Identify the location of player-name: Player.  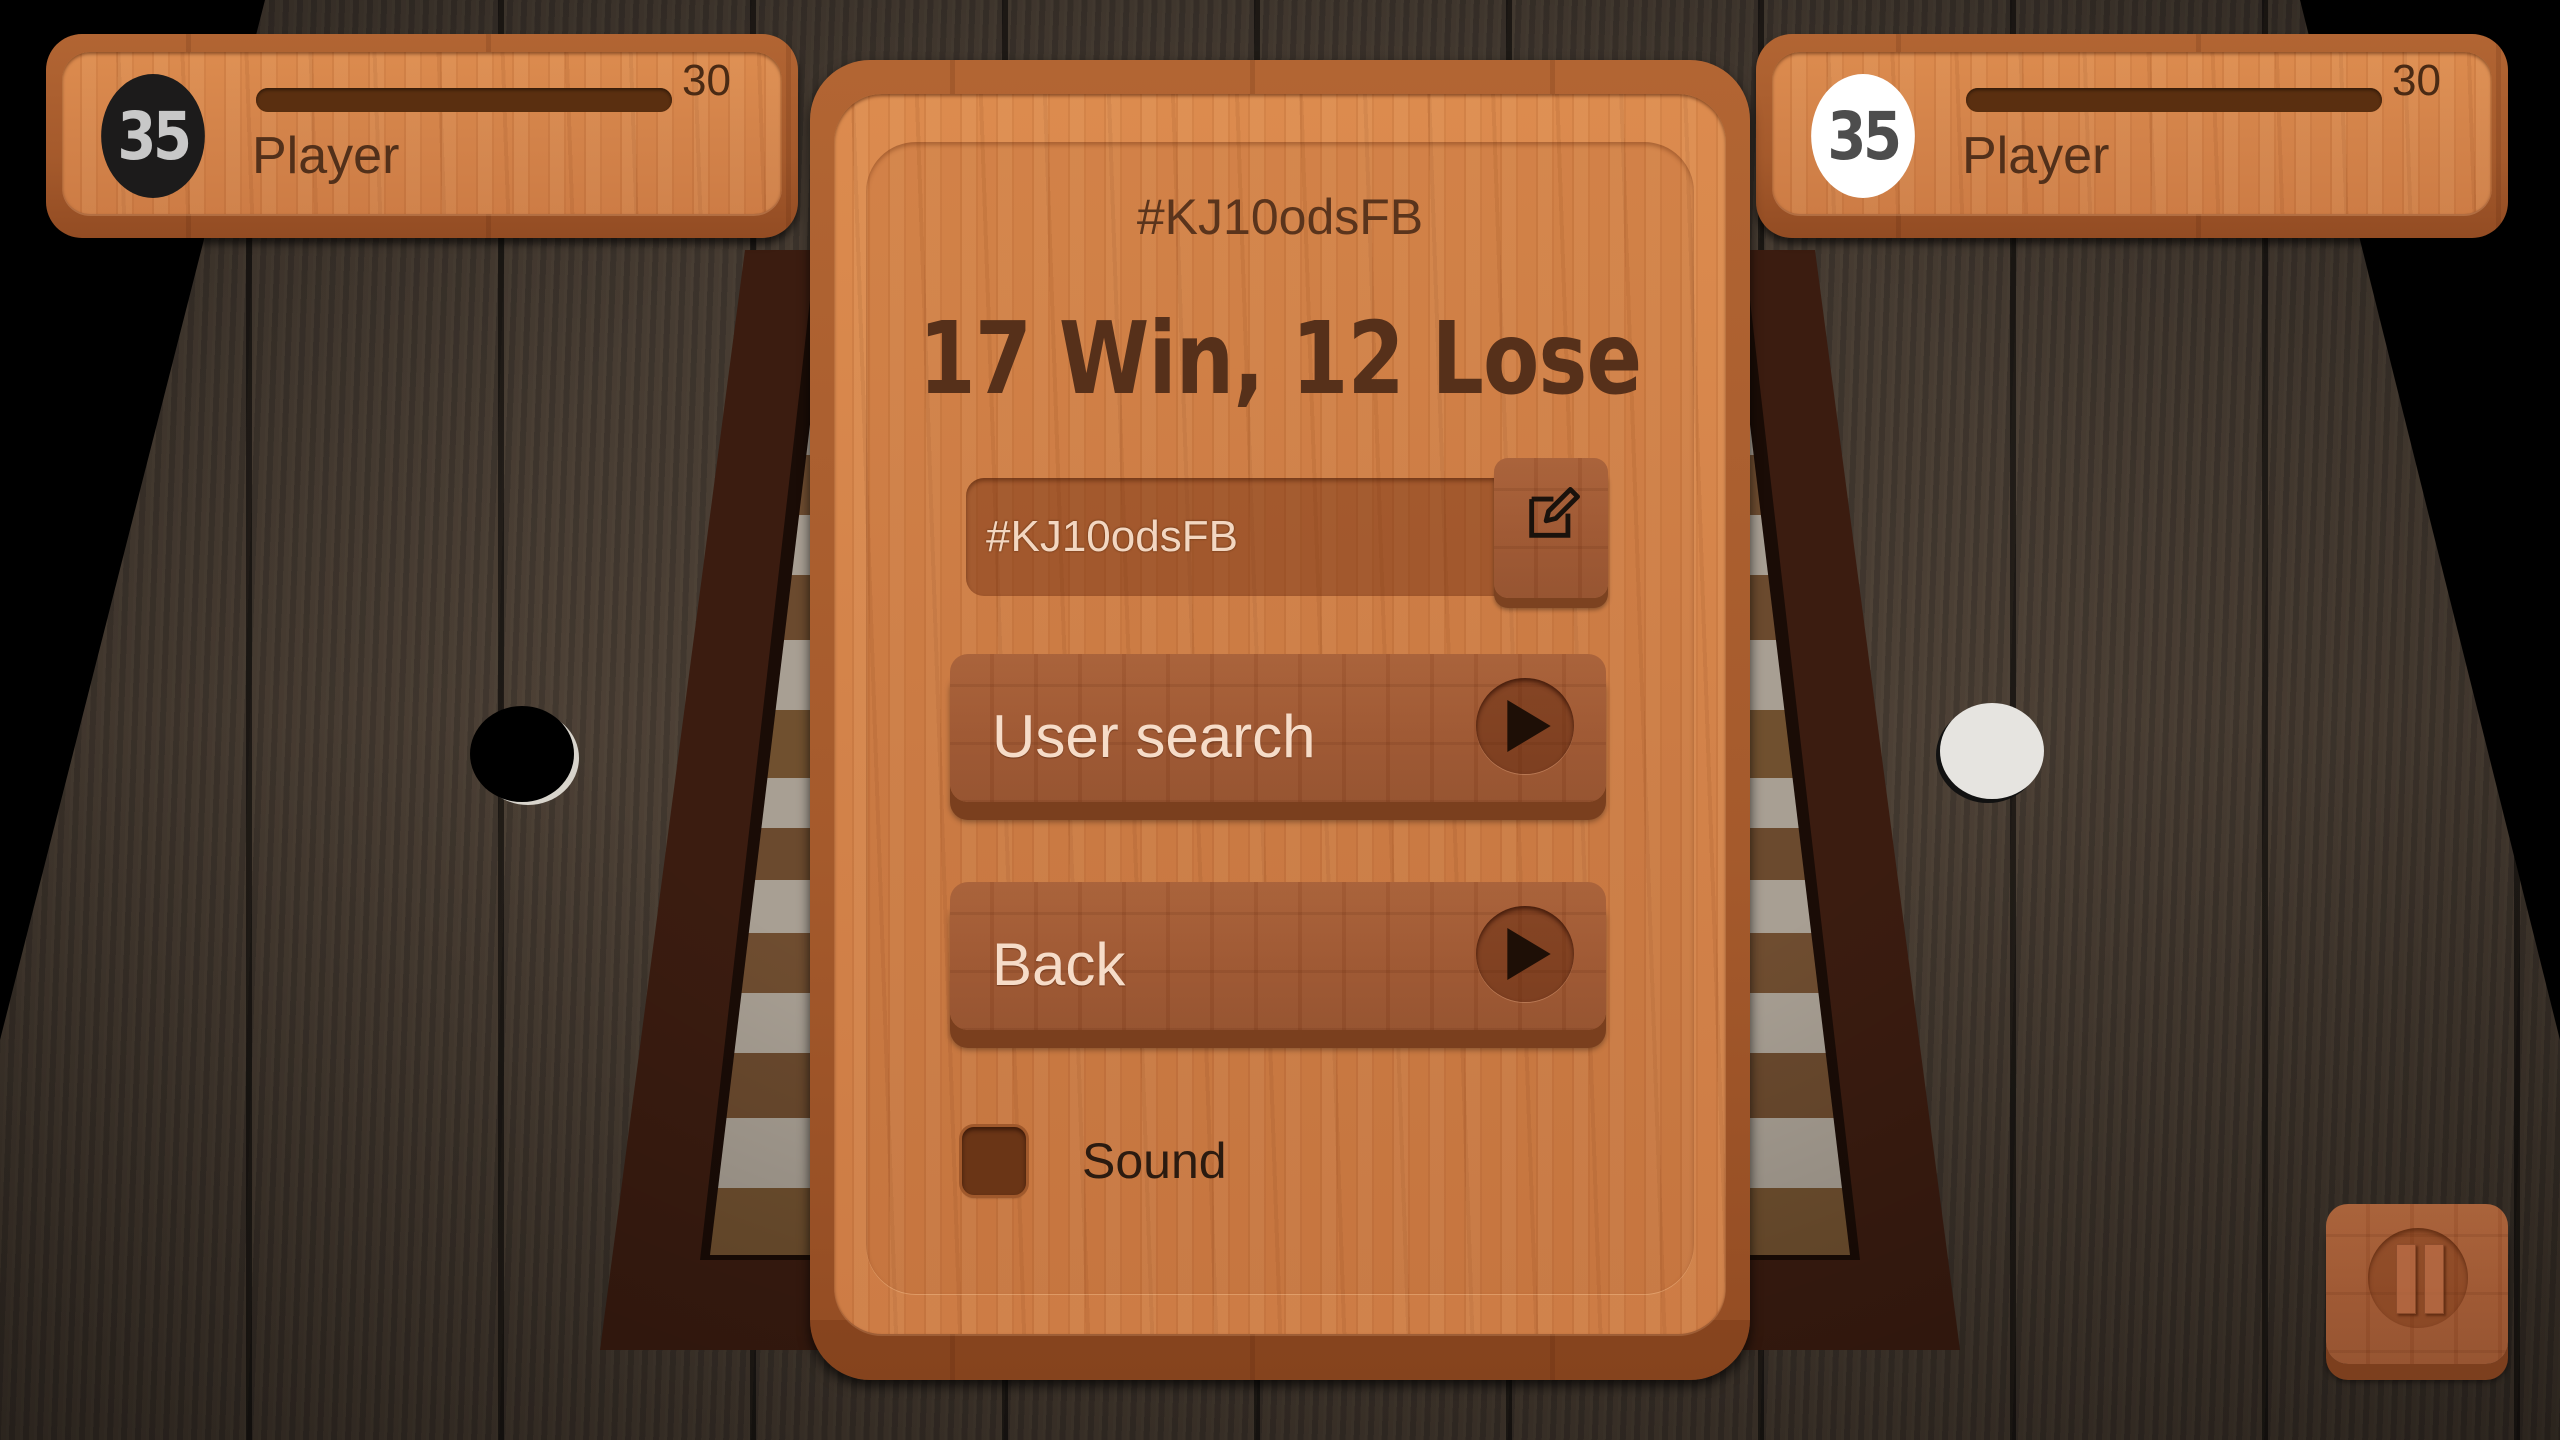
(326, 156).